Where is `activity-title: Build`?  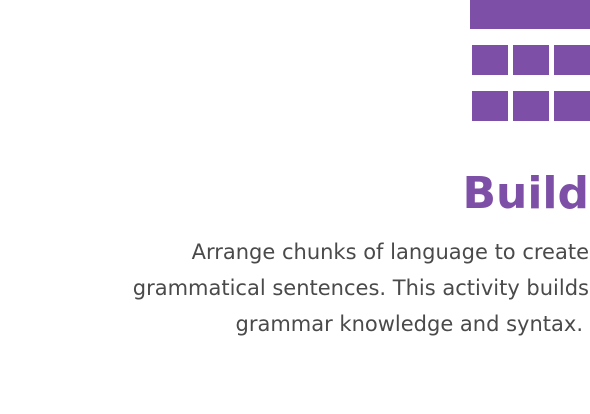
activity-title: Build is located at coordinates (525, 193).